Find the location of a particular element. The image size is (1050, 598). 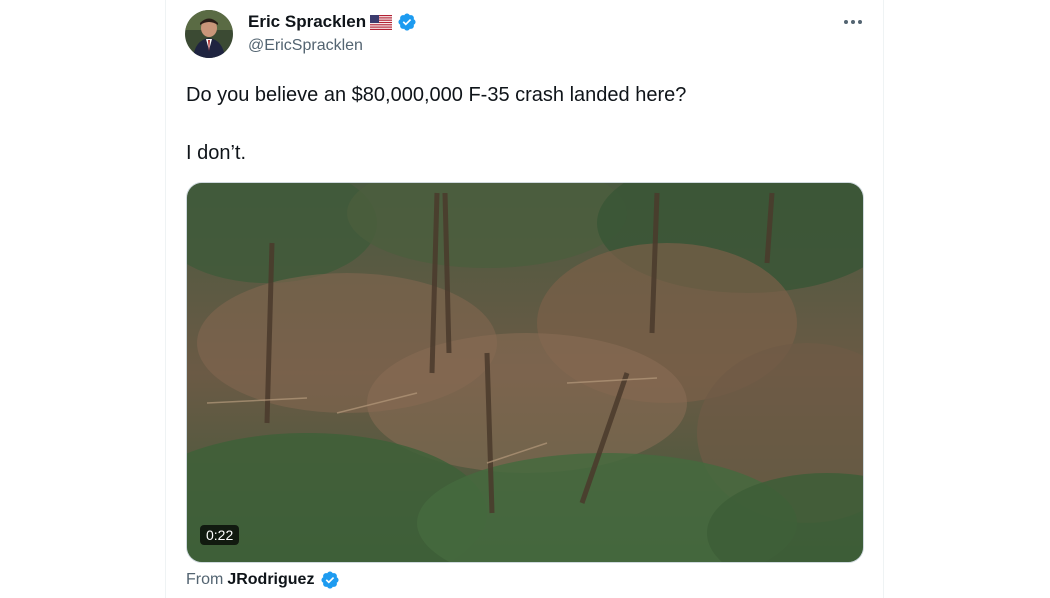

avatar is located at coordinates (209, 34).